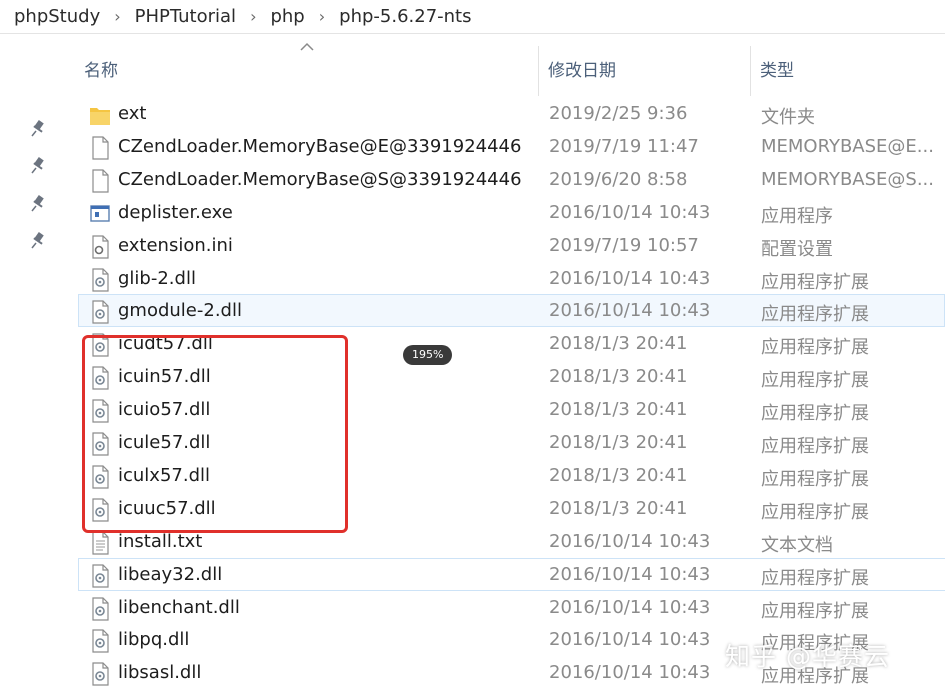  What do you see at coordinates (511, 607) in the screenshot?
I see `file-row: libenchant.dll 2016/10/14 10:43 应用程序扩展` at bounding box center [511, 607].